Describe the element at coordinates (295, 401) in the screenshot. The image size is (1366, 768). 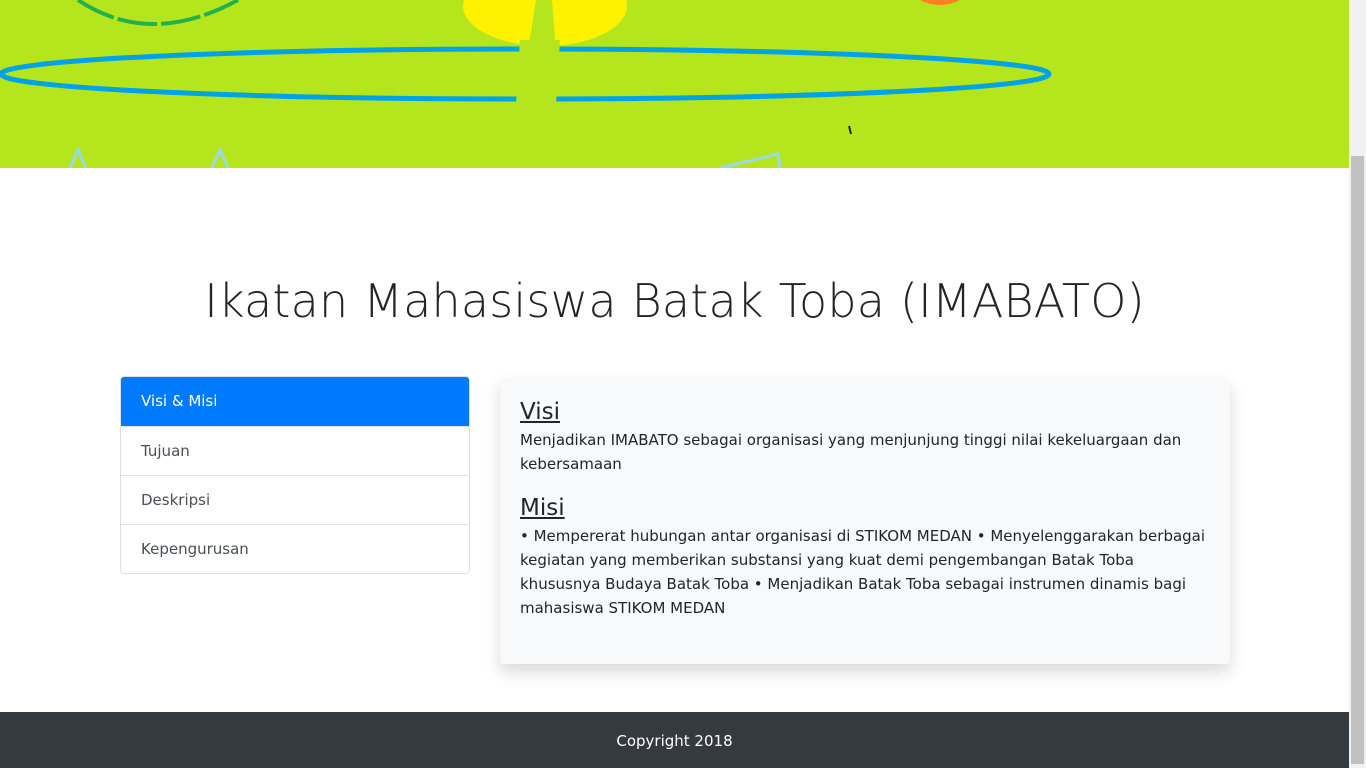
I see `sidebar-item-visi-misi: Visi & Misi` at that location.